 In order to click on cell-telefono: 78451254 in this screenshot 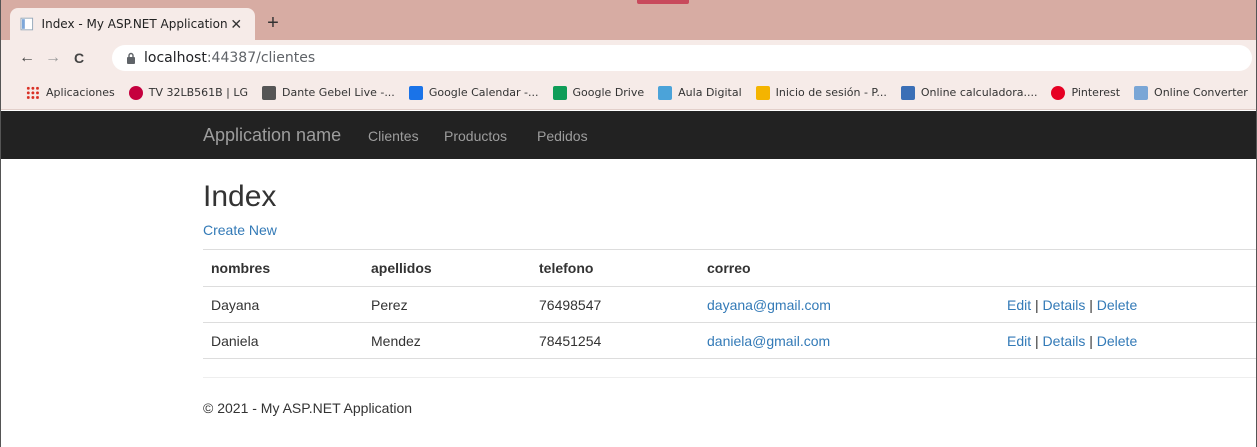, I will do `click(615, 340)`.